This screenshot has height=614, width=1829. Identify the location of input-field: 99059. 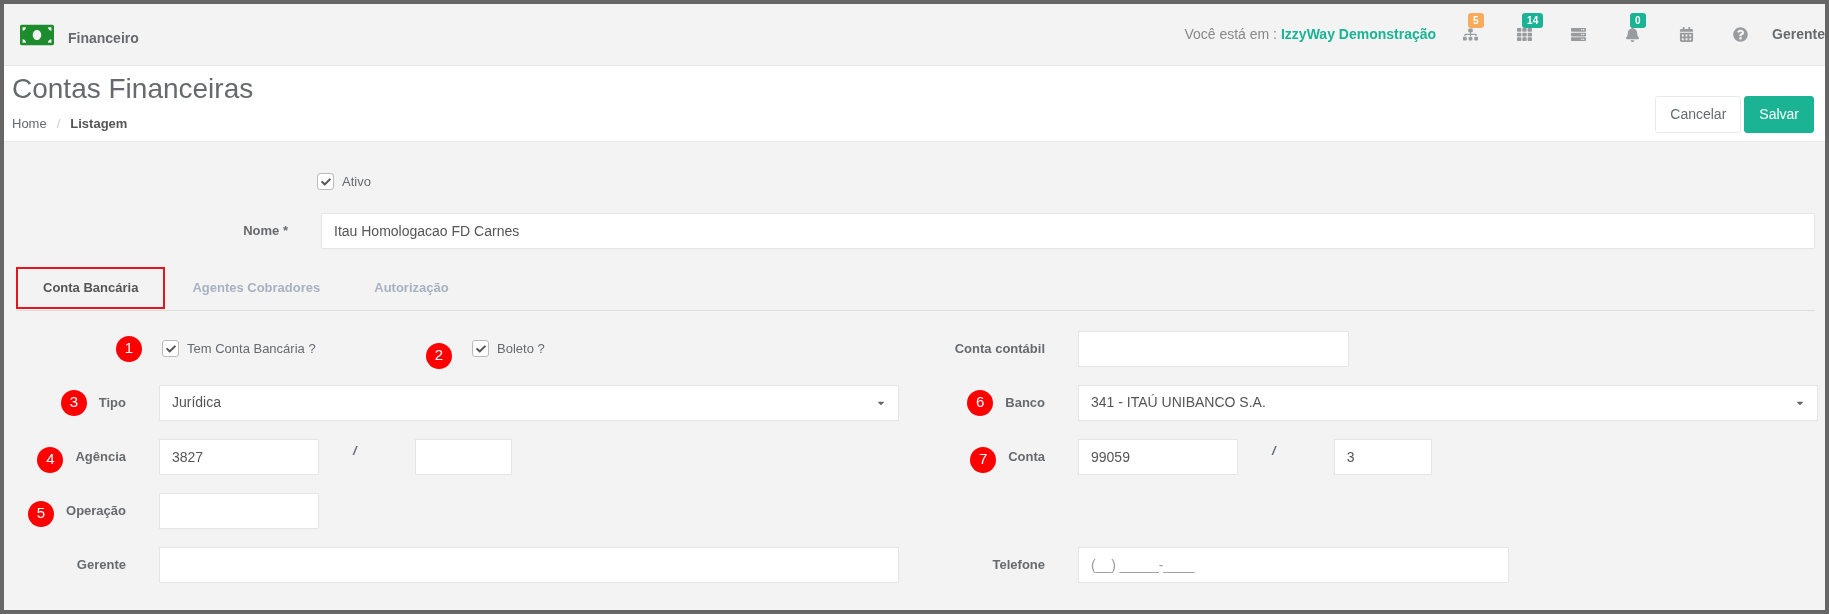
(1158, 456).